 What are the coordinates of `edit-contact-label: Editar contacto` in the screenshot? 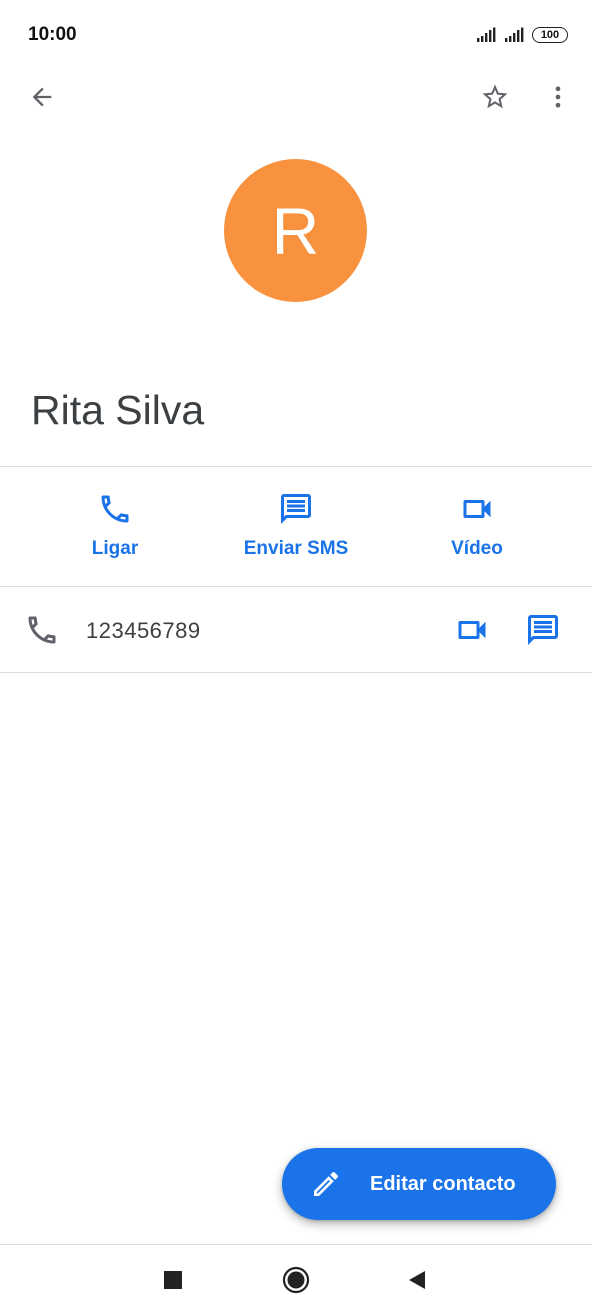 It's located at (443, 1184).